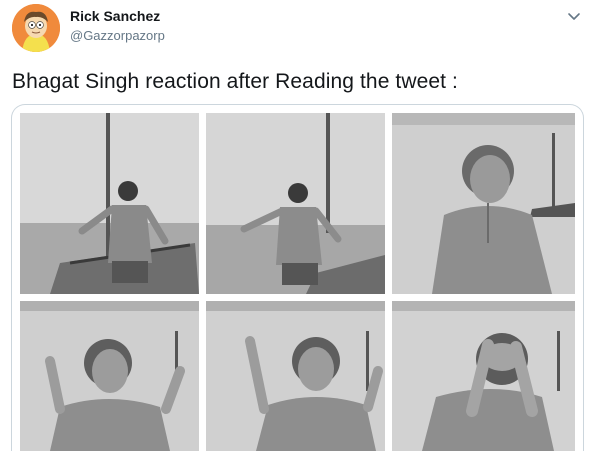 This screenshot has width=600, height=451. I want to click on avatar, so click(36, 28).